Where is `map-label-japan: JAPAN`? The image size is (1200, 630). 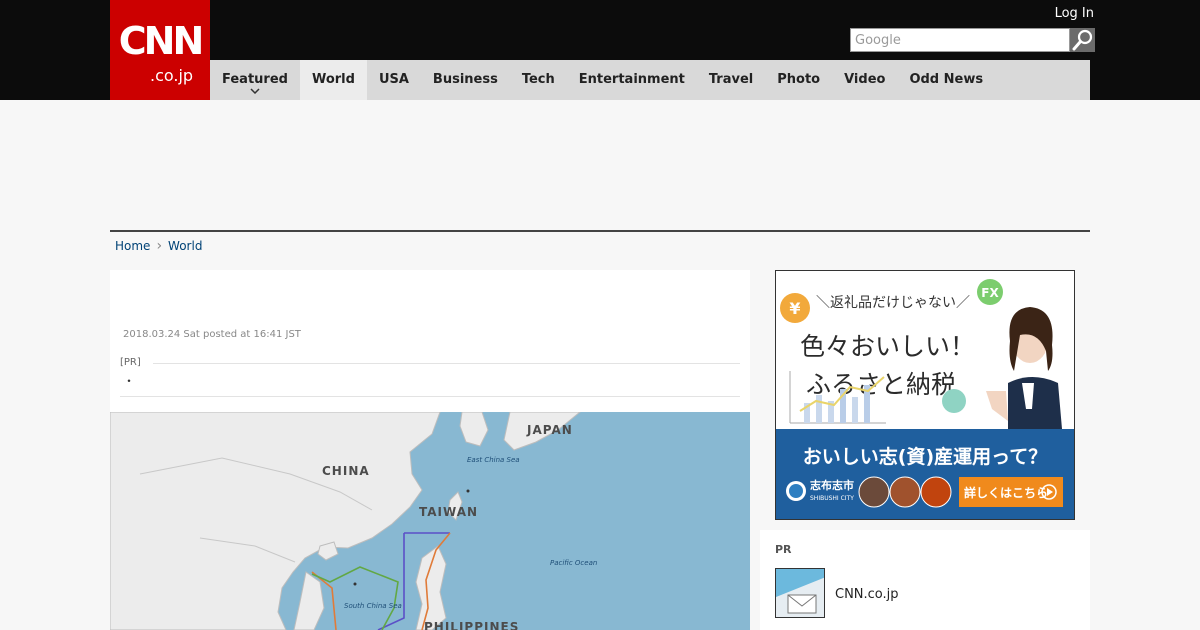
map-label-japan: JAPAN is located at coordinates (549, 430).